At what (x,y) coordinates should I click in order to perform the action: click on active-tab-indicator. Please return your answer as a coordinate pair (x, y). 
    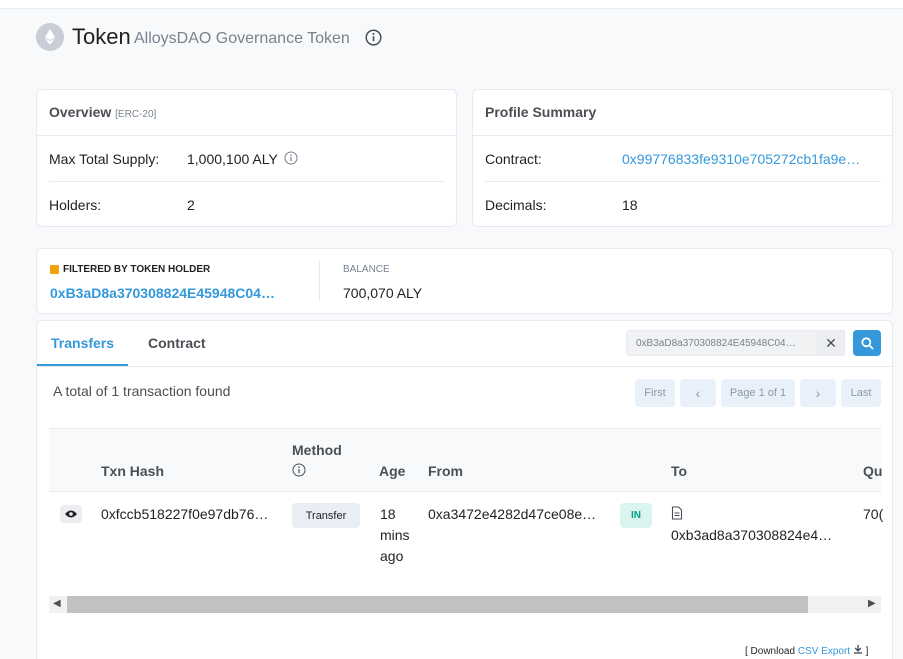
    Looking at the image, I should click on (82, 365).